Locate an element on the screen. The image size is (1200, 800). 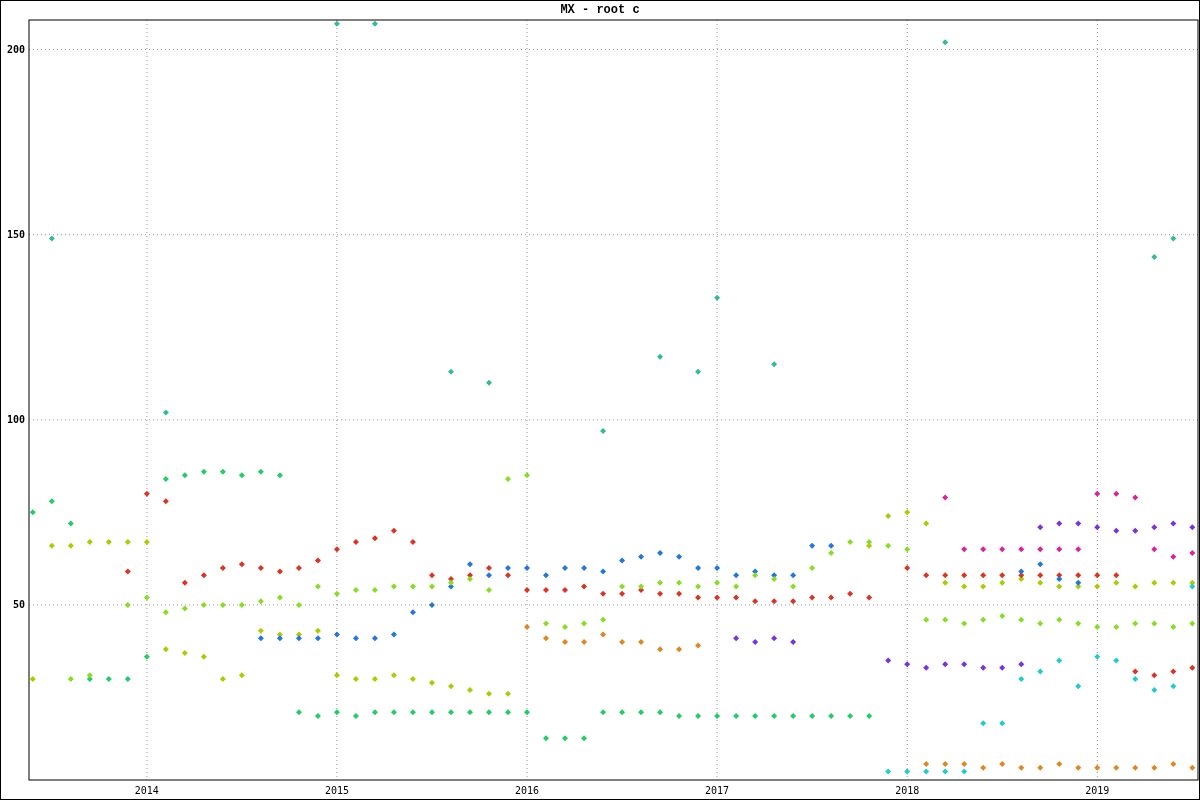
y-tick-label: 200 is located at coordinates (15, 49).